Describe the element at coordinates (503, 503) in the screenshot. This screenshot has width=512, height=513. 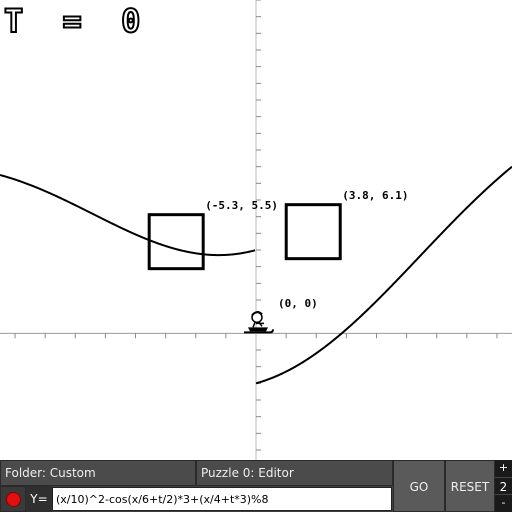
I see `speed-decrease-button: -` at that location.